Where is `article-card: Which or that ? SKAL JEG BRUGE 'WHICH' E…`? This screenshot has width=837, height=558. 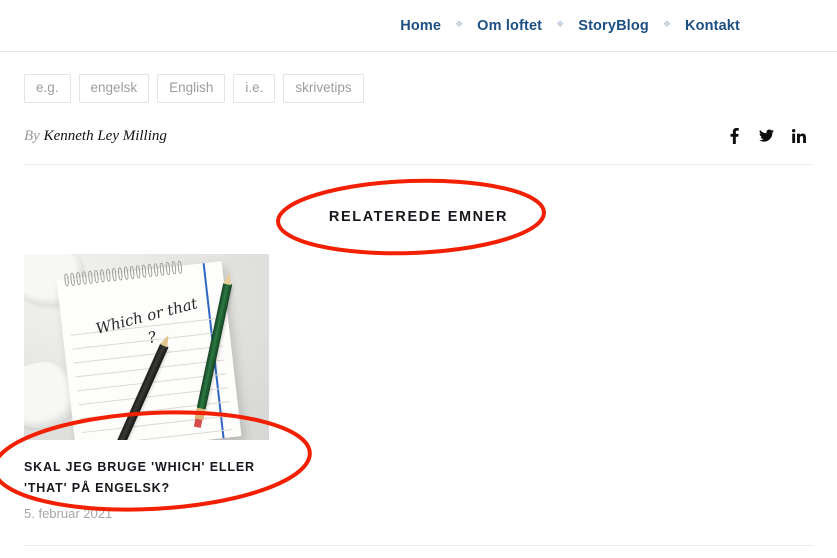
article-card: Which or that ? SKAL JEG BRUGE 'WHICH' E… is located at coordinates (146, 387).